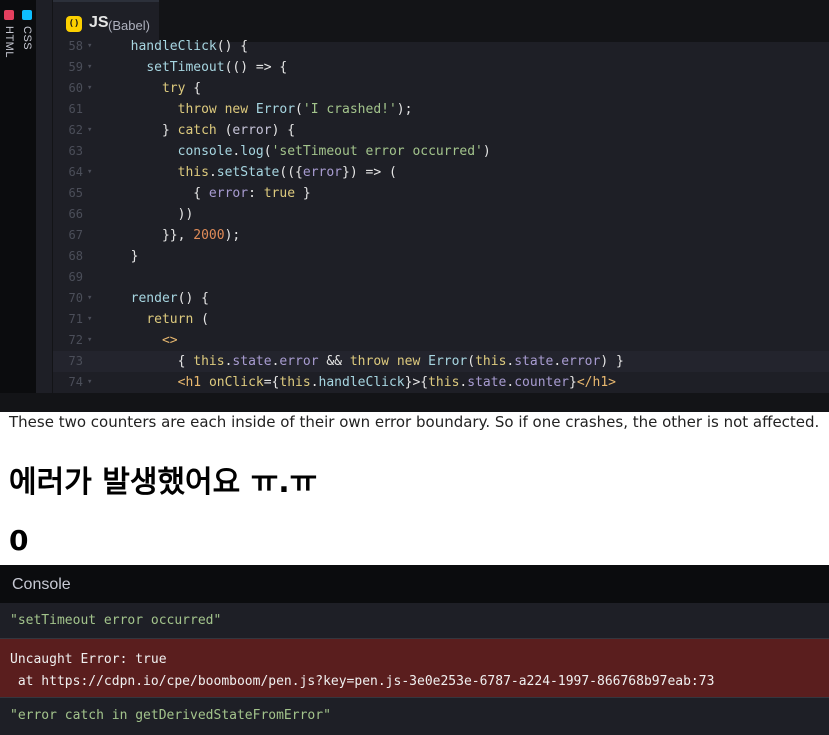  What do you see at coordinates (441, 67) in the screenshot?
I see `code-line: 59 ▾ setTimeout(() => {` at bounding box center [441, 67].